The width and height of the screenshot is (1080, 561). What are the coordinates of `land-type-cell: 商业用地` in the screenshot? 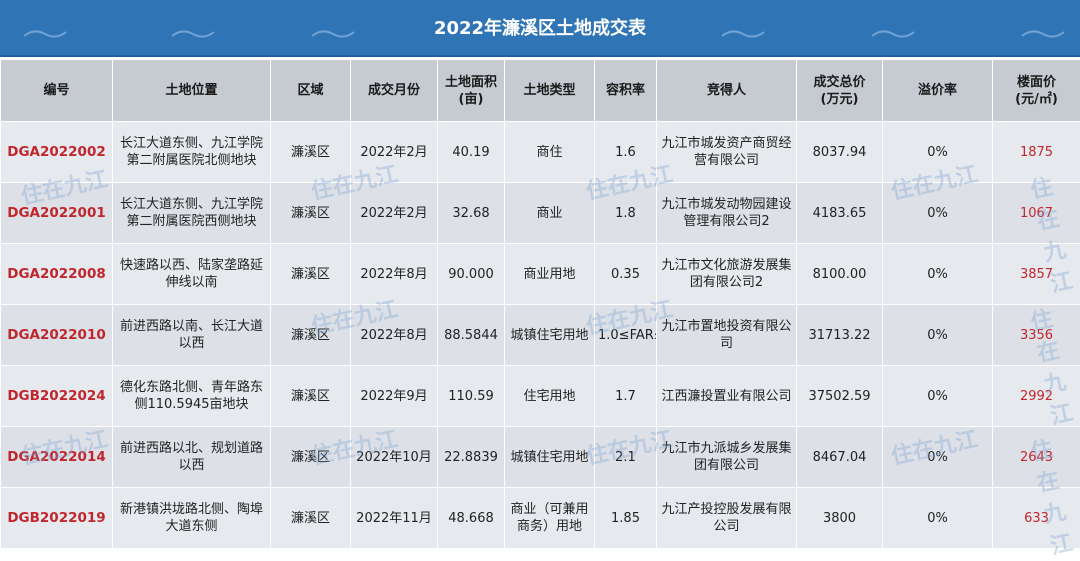 It's located at (550, 274).